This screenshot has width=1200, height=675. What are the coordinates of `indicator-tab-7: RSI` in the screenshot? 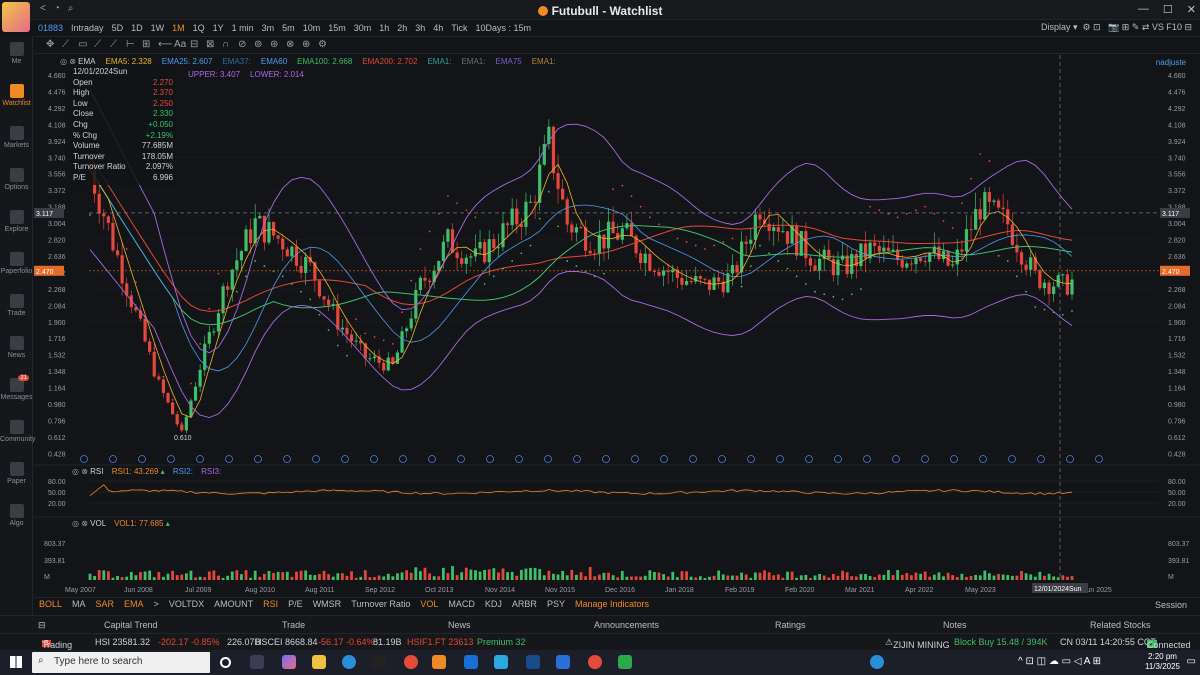 It's located at (270, 605).